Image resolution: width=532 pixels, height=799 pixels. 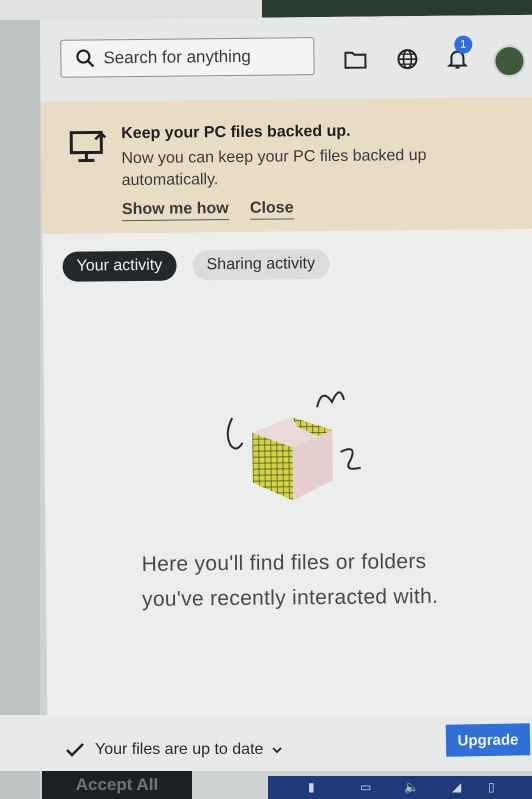 What do you see at coordinates (456, 787) in the screenshot?
I see `wifi-tray-icon: ◢` at bounding box center [456, 787].